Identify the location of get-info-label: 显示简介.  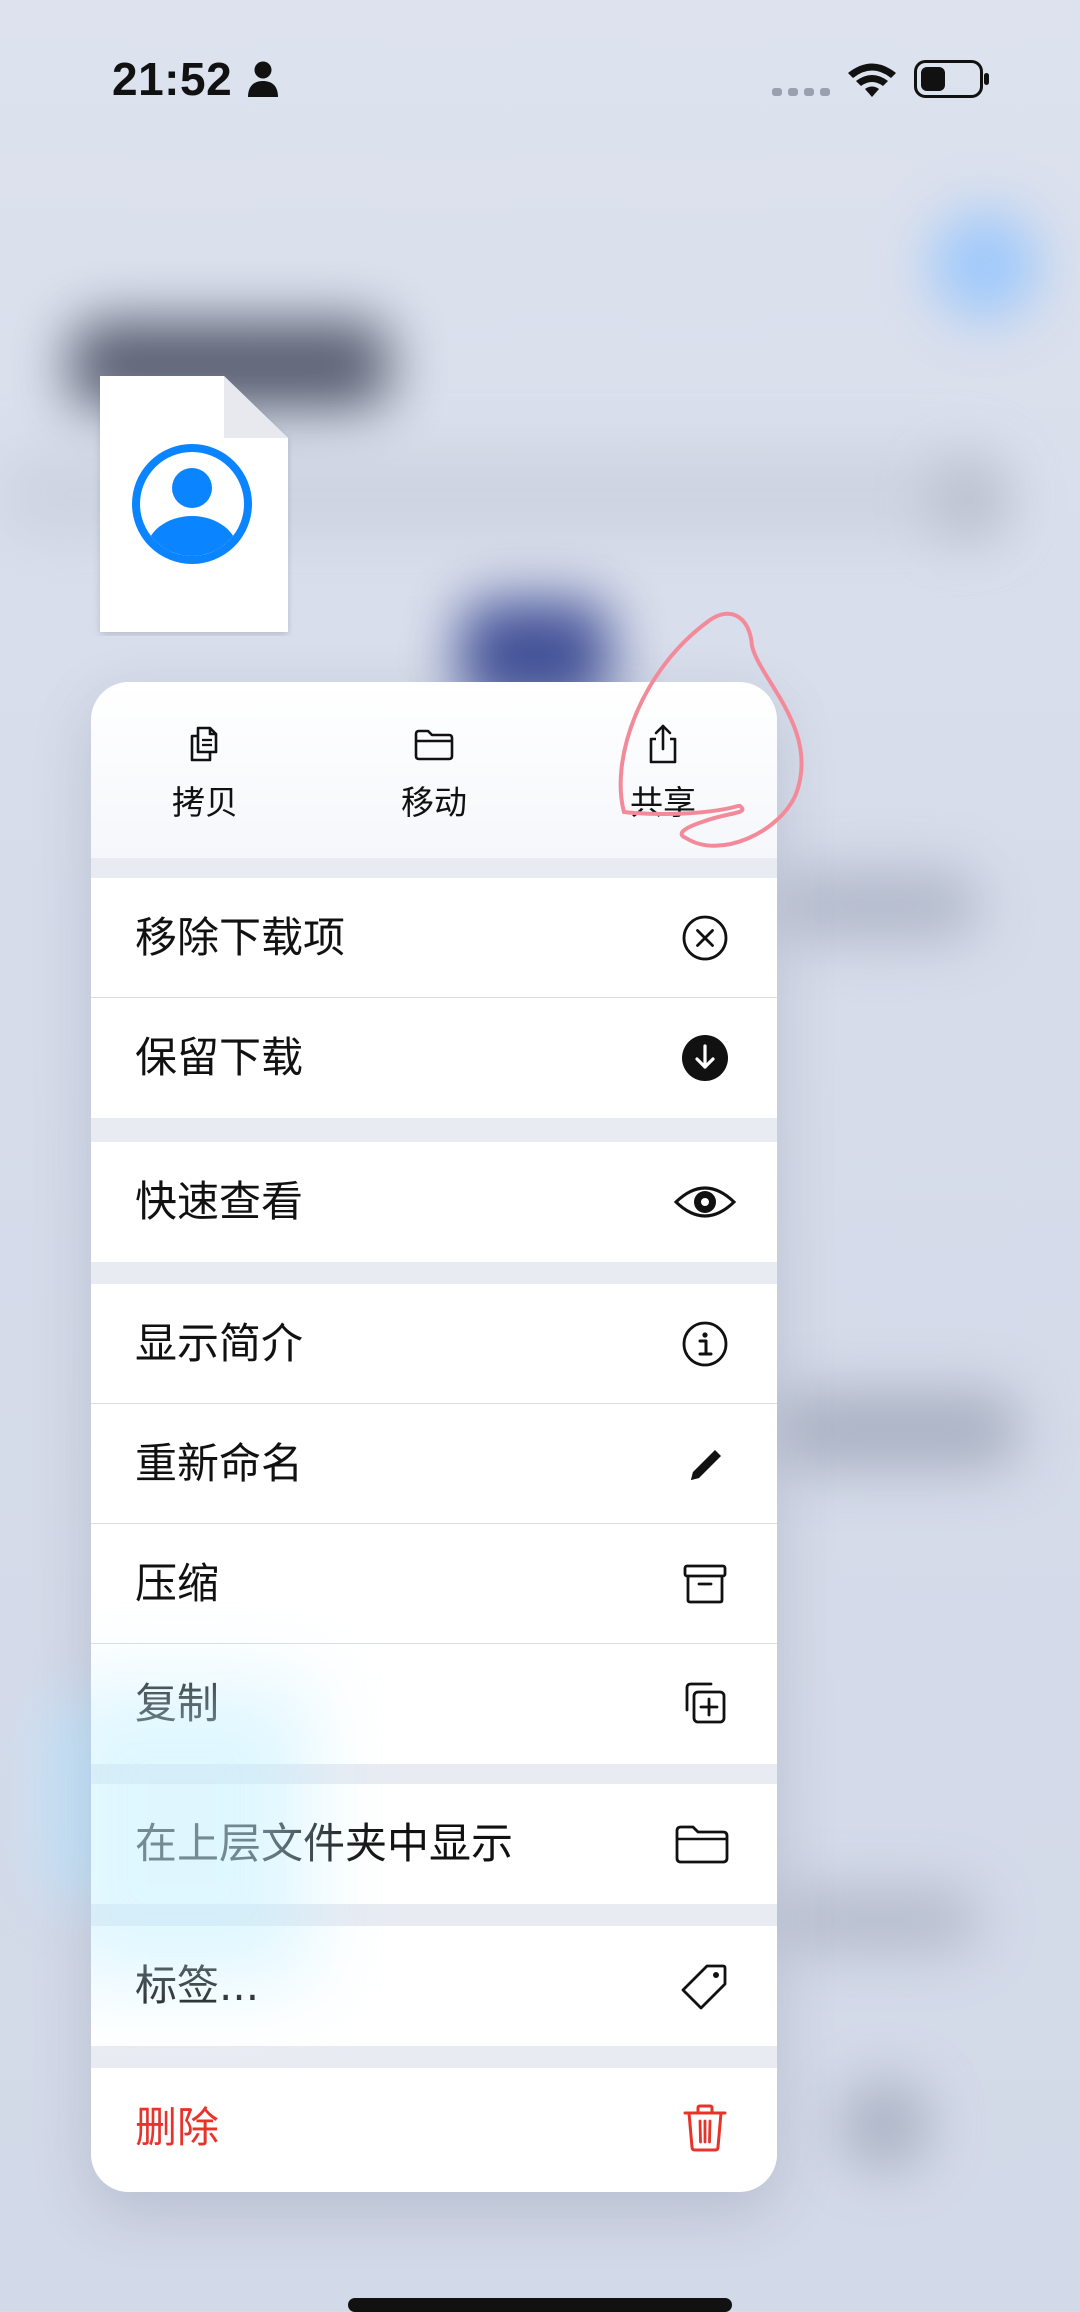
(219, 1343).